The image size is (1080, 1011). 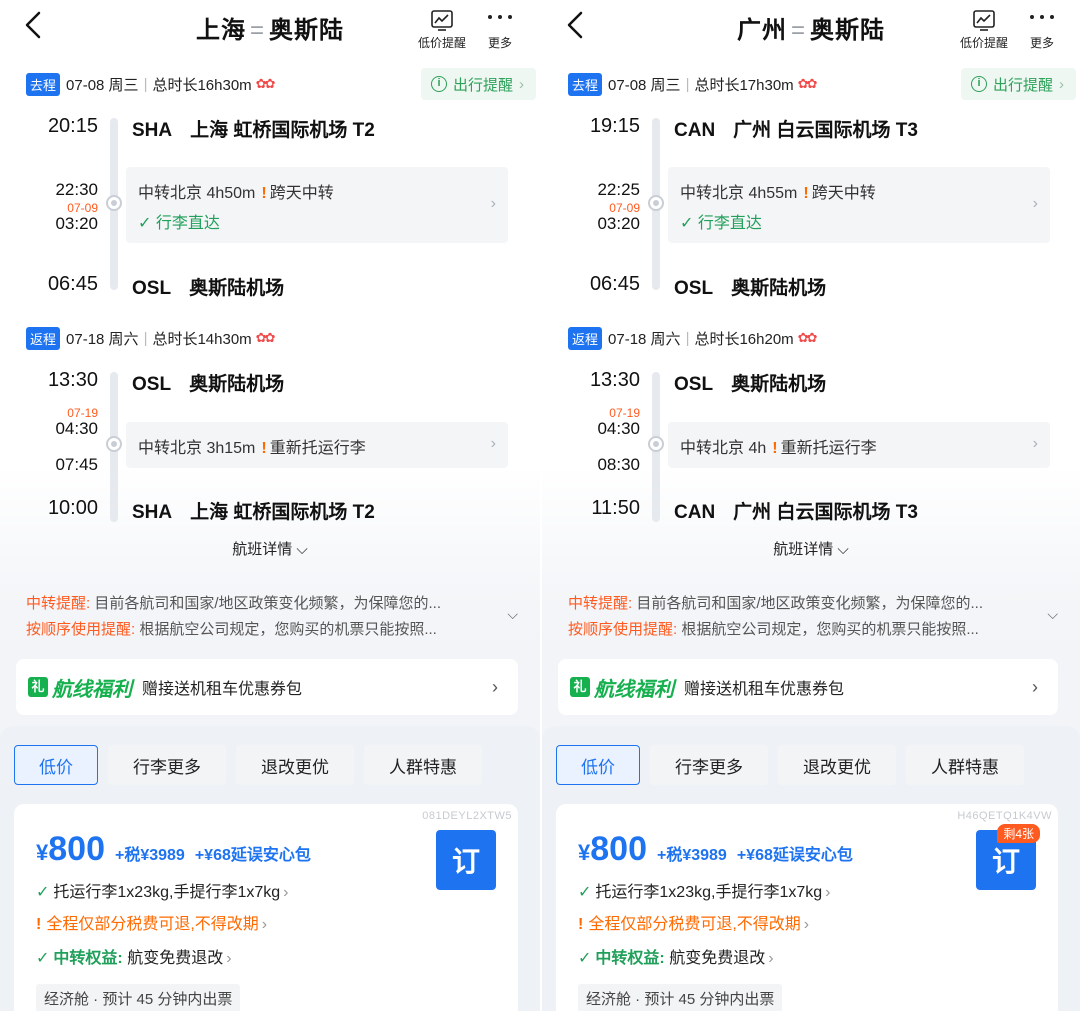 What do you see at coordinates (197, 193) in the screenshot?
I see `outbound-transfer: 中转北京 4h50m` at bounding box center [197, 193].